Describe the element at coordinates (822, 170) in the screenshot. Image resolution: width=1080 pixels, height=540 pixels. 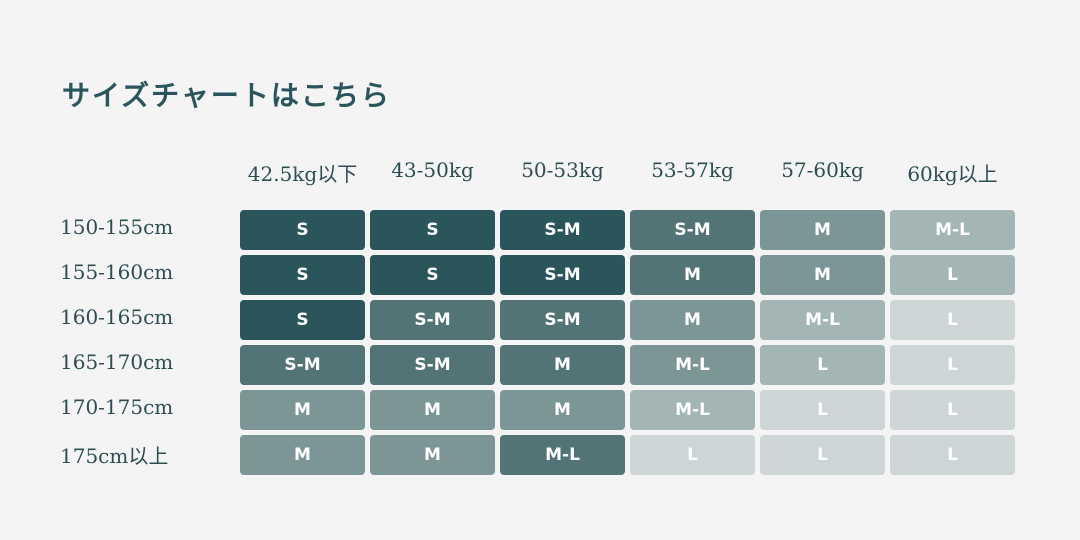
I see `column-header: 57-60kg` at that location.